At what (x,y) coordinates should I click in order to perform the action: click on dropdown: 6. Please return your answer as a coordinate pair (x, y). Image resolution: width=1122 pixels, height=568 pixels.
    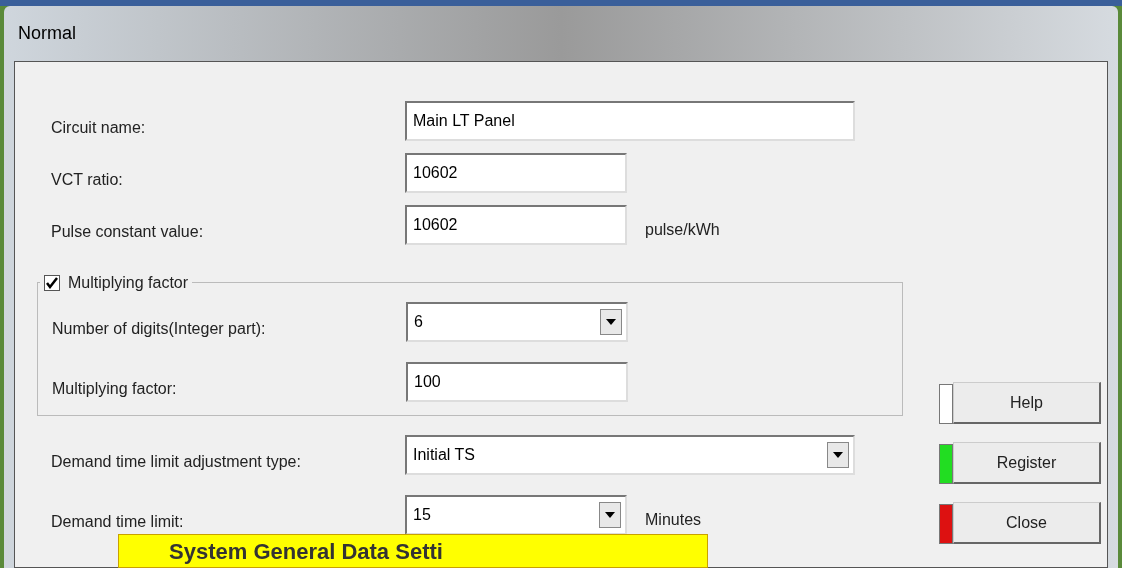
    Looking at the image, I should click on (517, 322).